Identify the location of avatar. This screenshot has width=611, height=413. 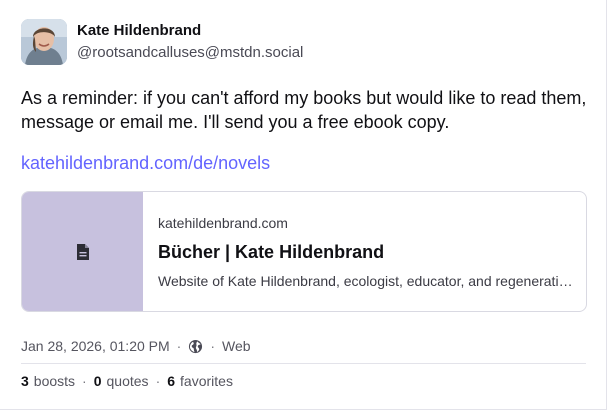
(44, 42).